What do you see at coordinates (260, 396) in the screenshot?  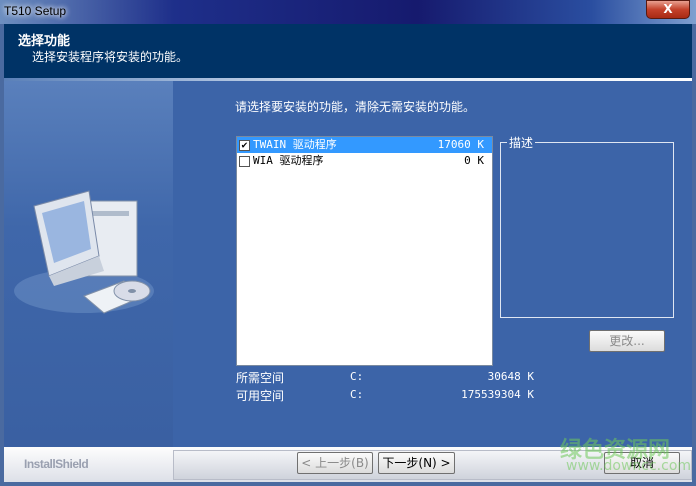 I see `available-space-label: 可用空间` at bounding box center [260, 396].